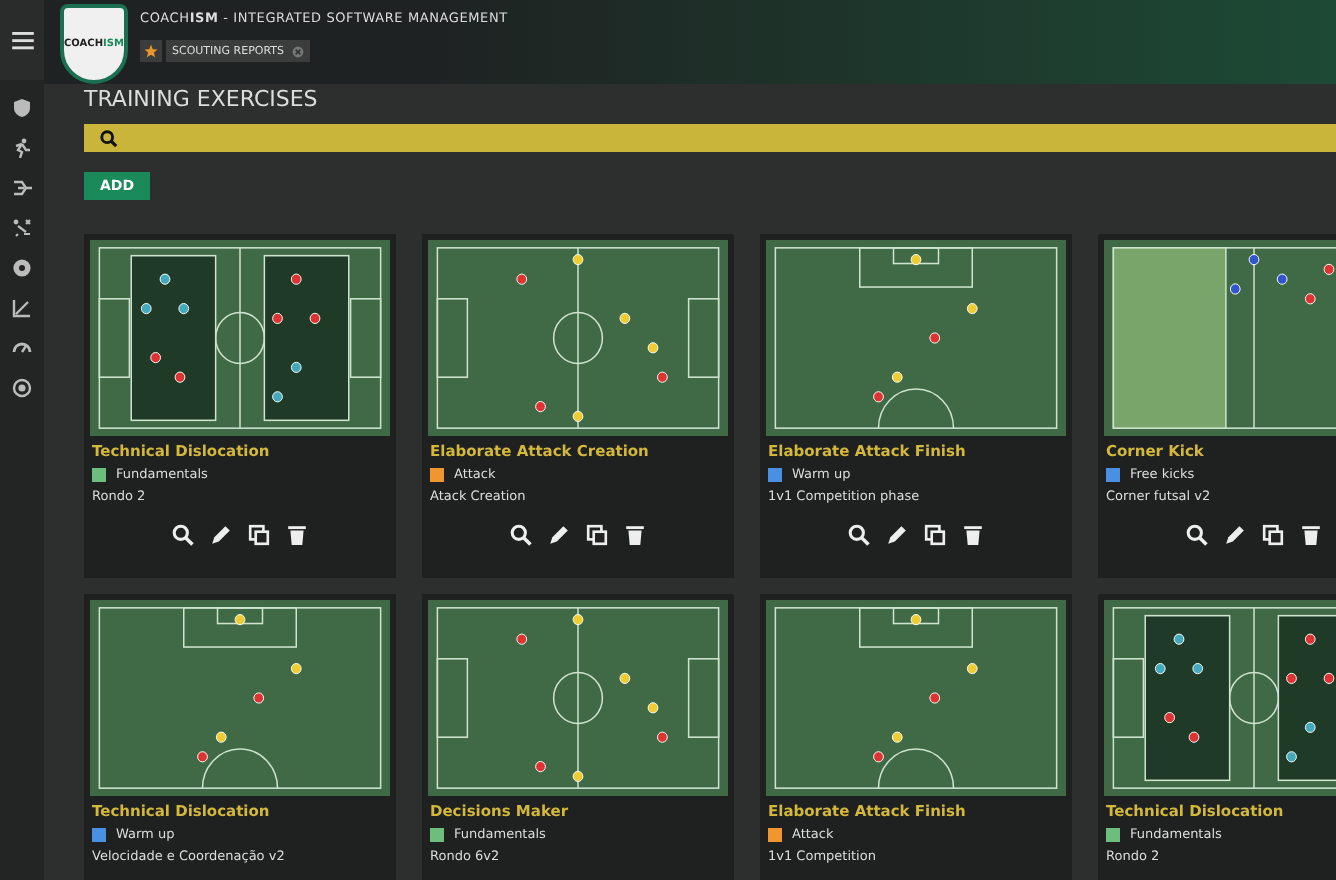  Describe the element at coordinates (22, 388) in the screenshot. I see `target-icon` at that location.